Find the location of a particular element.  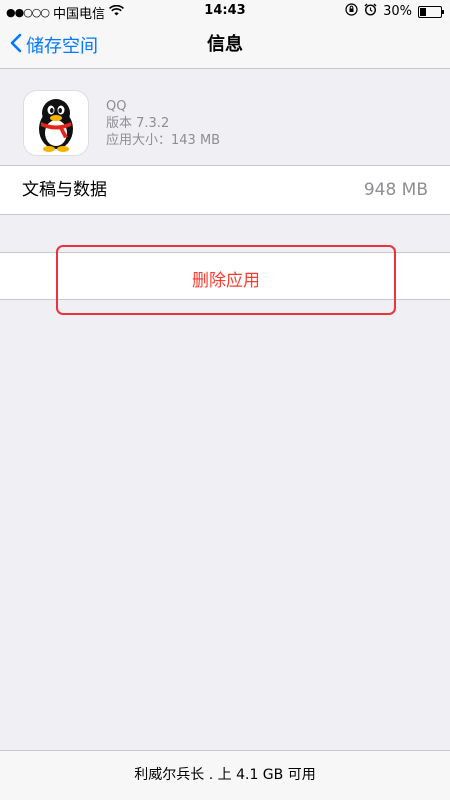

alarm-icon is located at coordinates (370, 11).